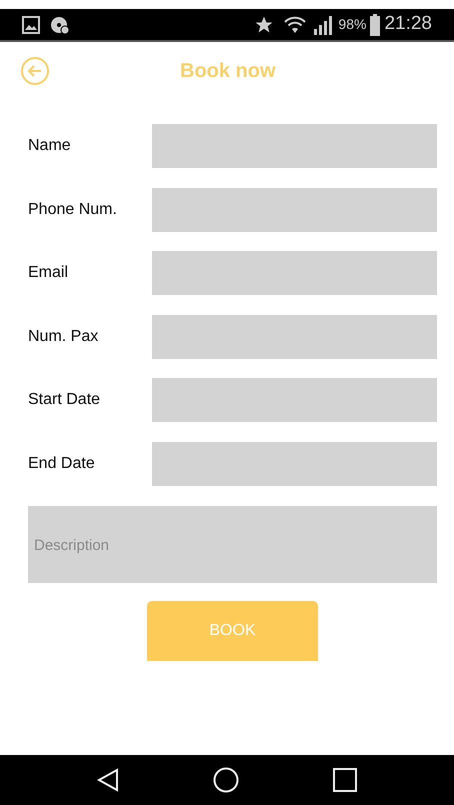 Image resolution: width=454 pixels, height=805 pixels. I want to click on disc-icon, so click(60, 24).